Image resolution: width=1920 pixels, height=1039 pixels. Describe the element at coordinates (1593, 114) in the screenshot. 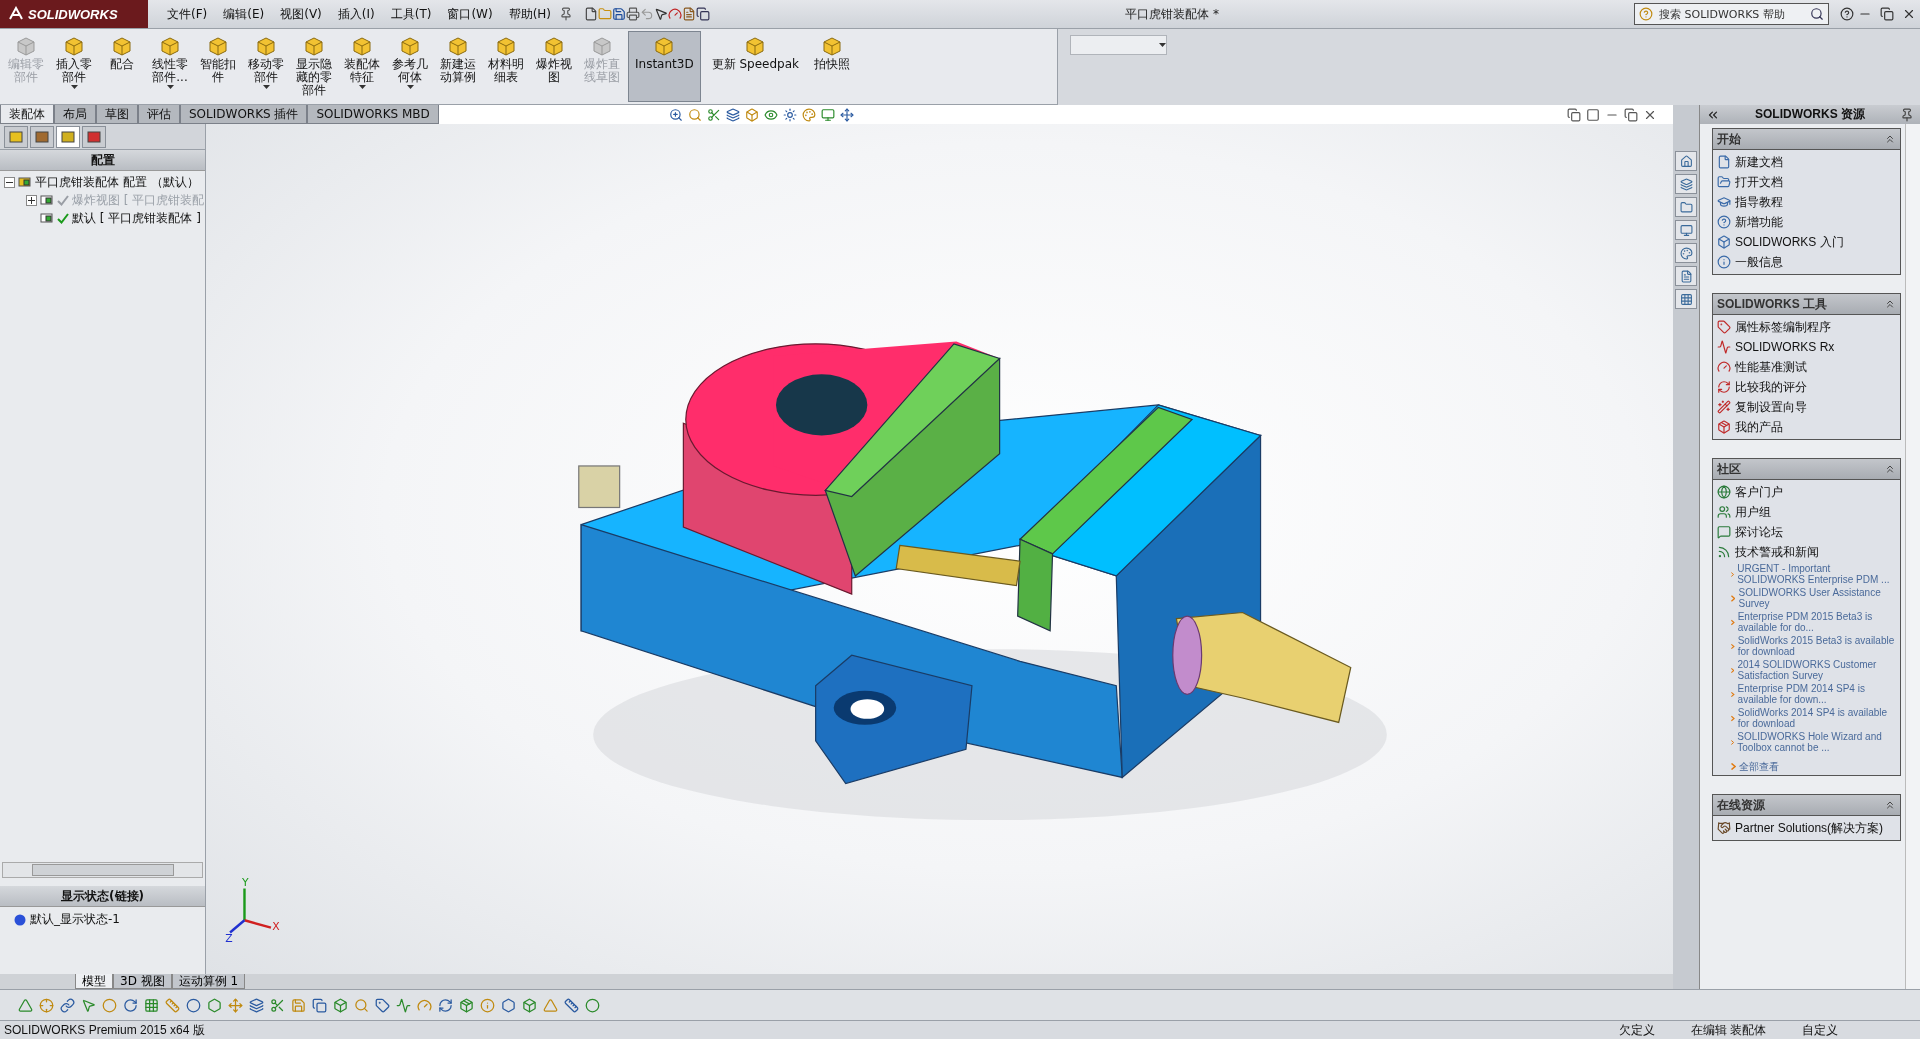

I see `window-icon` at that location.